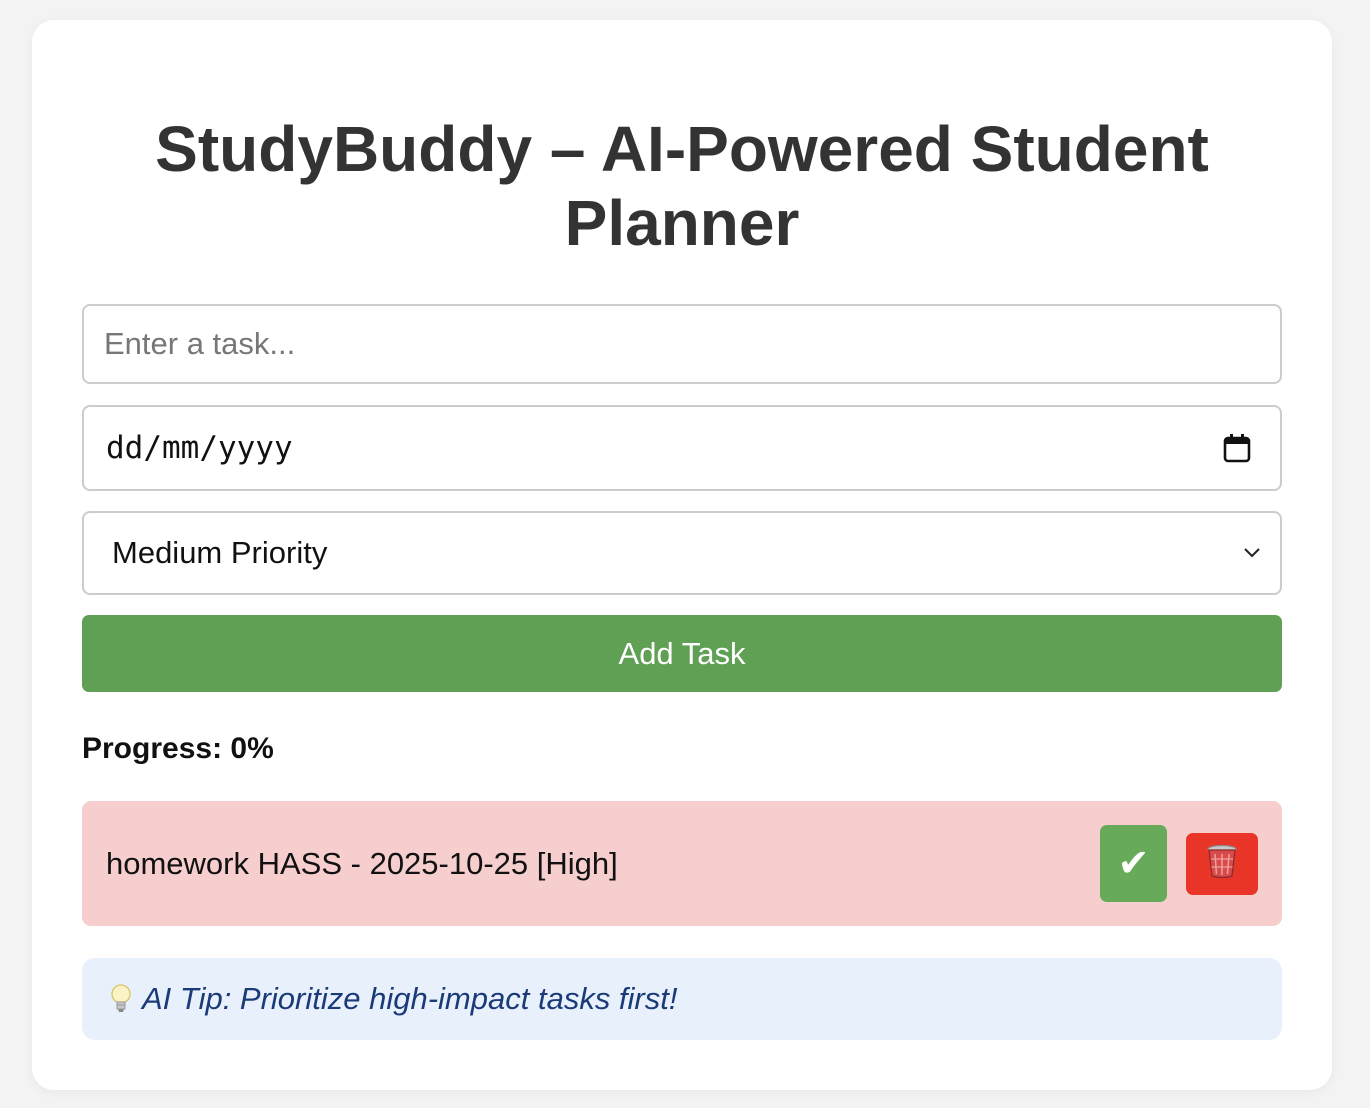 This screenshot has height=1108, width=1370. I want to click on priority-select: Medium Priority, so click(682, 553).